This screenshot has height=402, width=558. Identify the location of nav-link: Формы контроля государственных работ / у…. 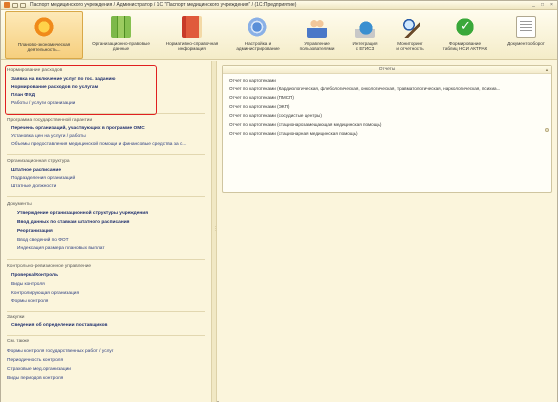
(60, 351).